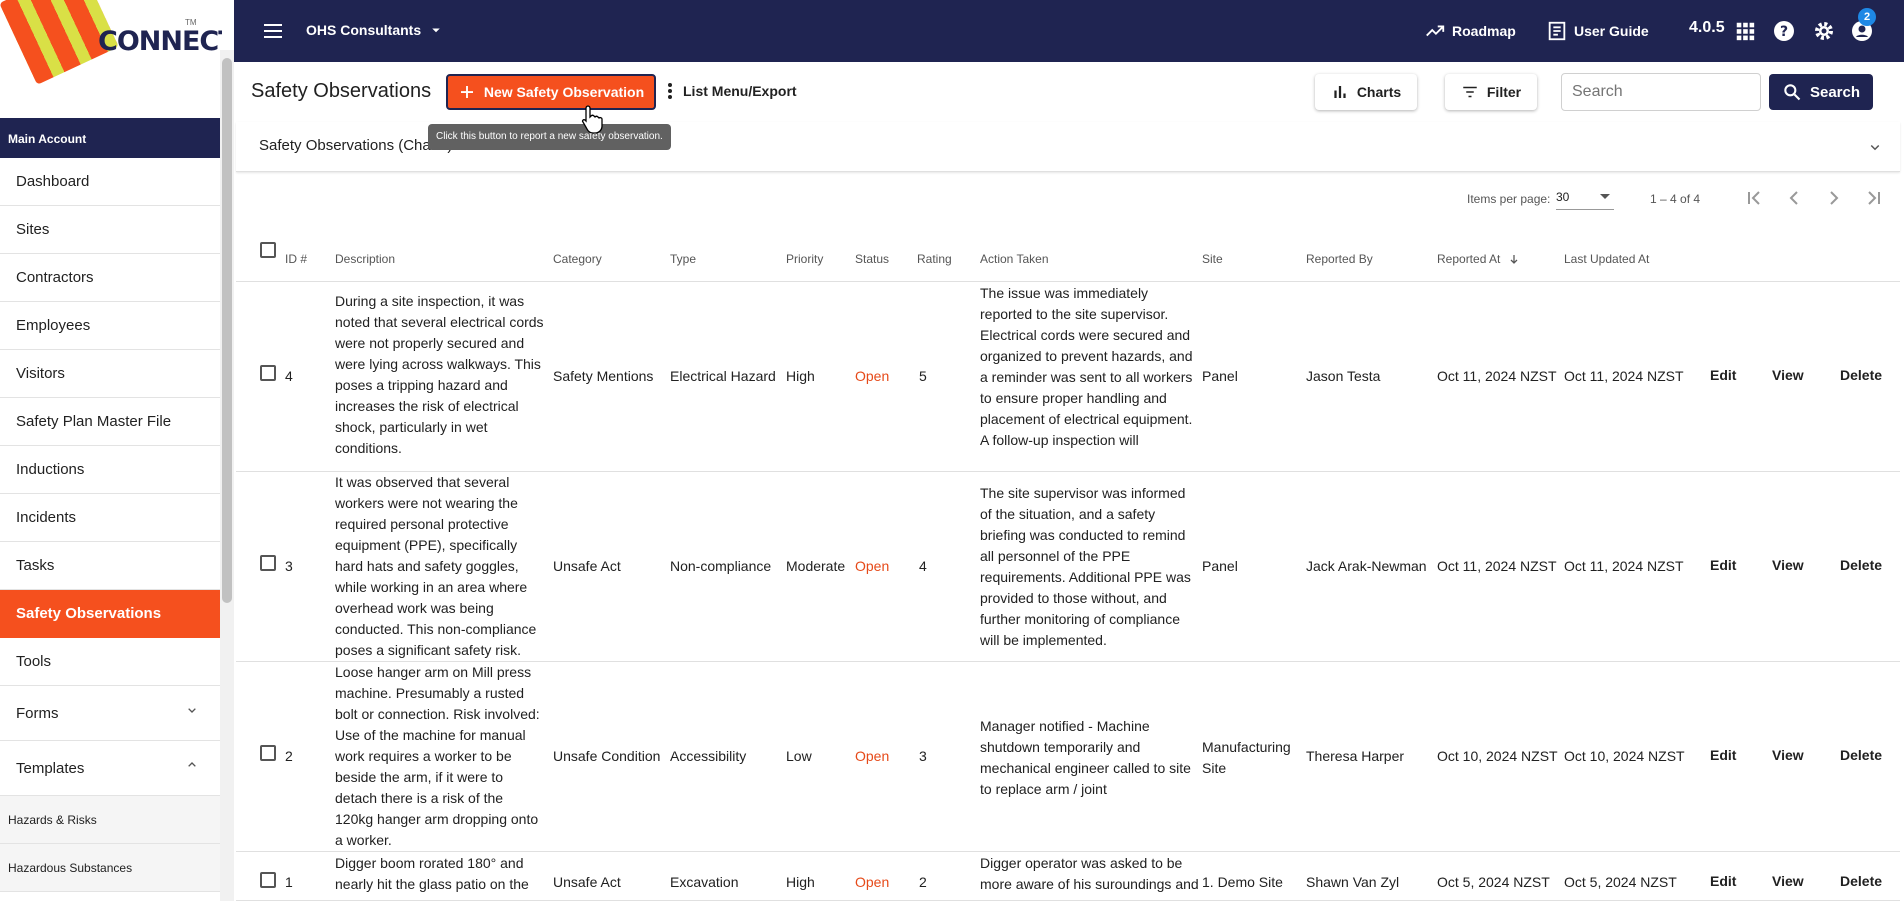  What do you see at coordinates (816, 566) in the screenshot?
I see `cell-priority: Moderate` at bounding box center [816, 566].